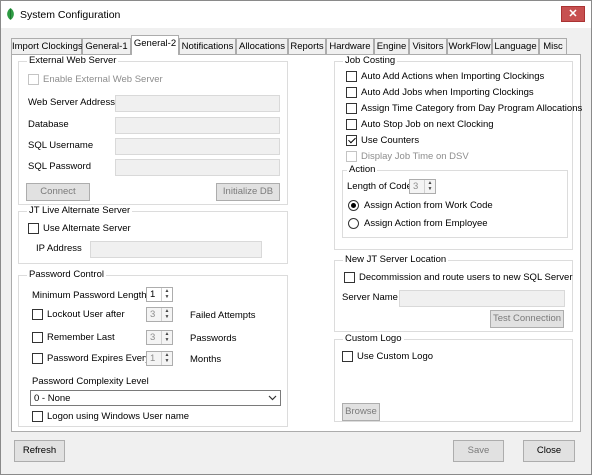 The width and height of the screenshot is (592, 475). What do you see at coordinates (33, 79) in the screenshot?
I see `enable-external-web-checkbox` at bounding box center [33, 79].